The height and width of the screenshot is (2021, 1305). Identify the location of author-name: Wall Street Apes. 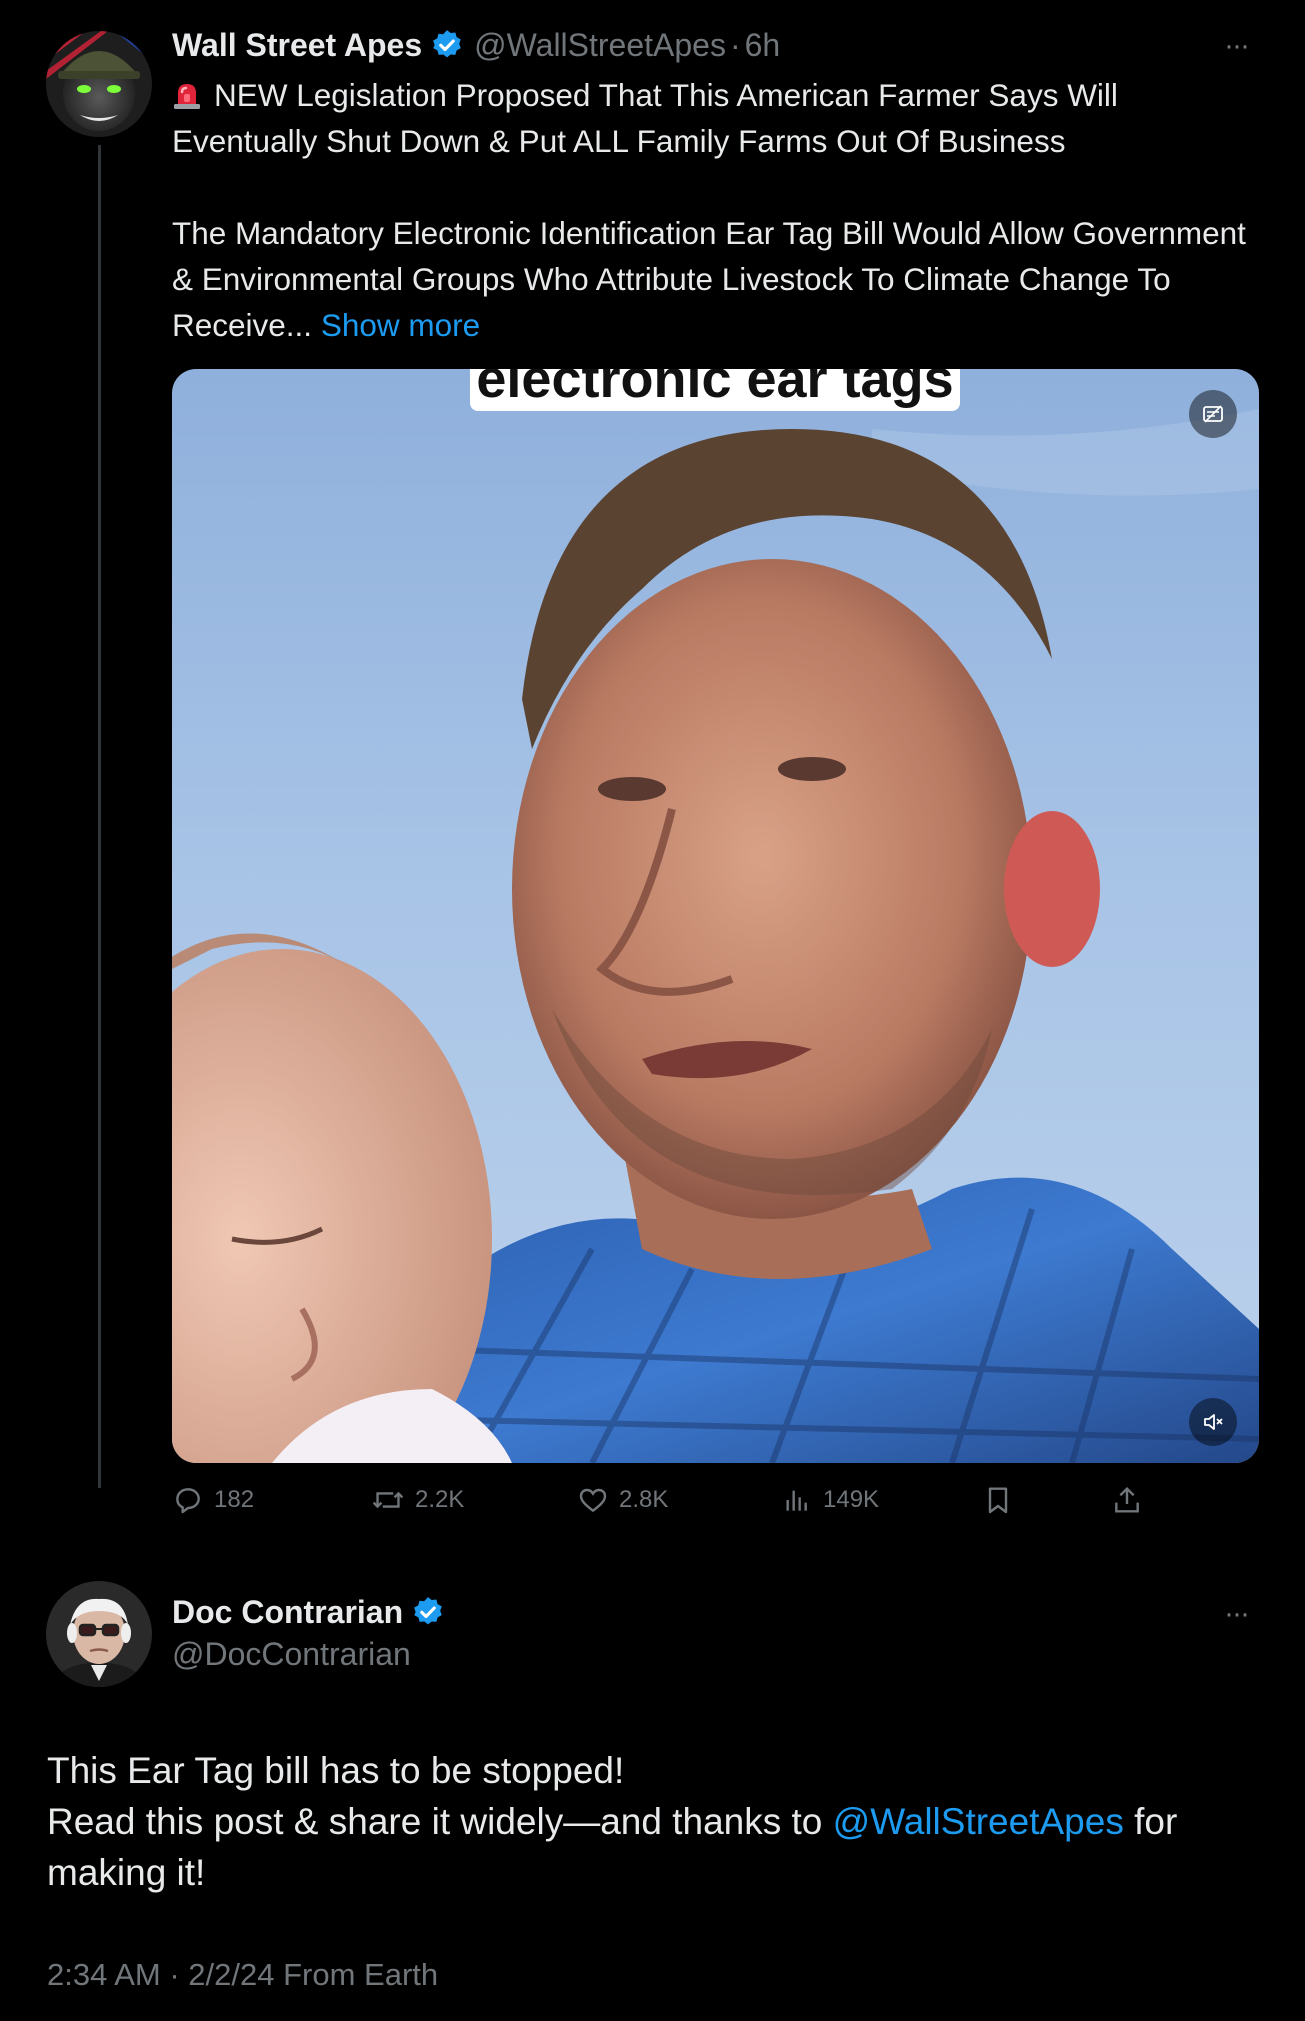
(297, 45).